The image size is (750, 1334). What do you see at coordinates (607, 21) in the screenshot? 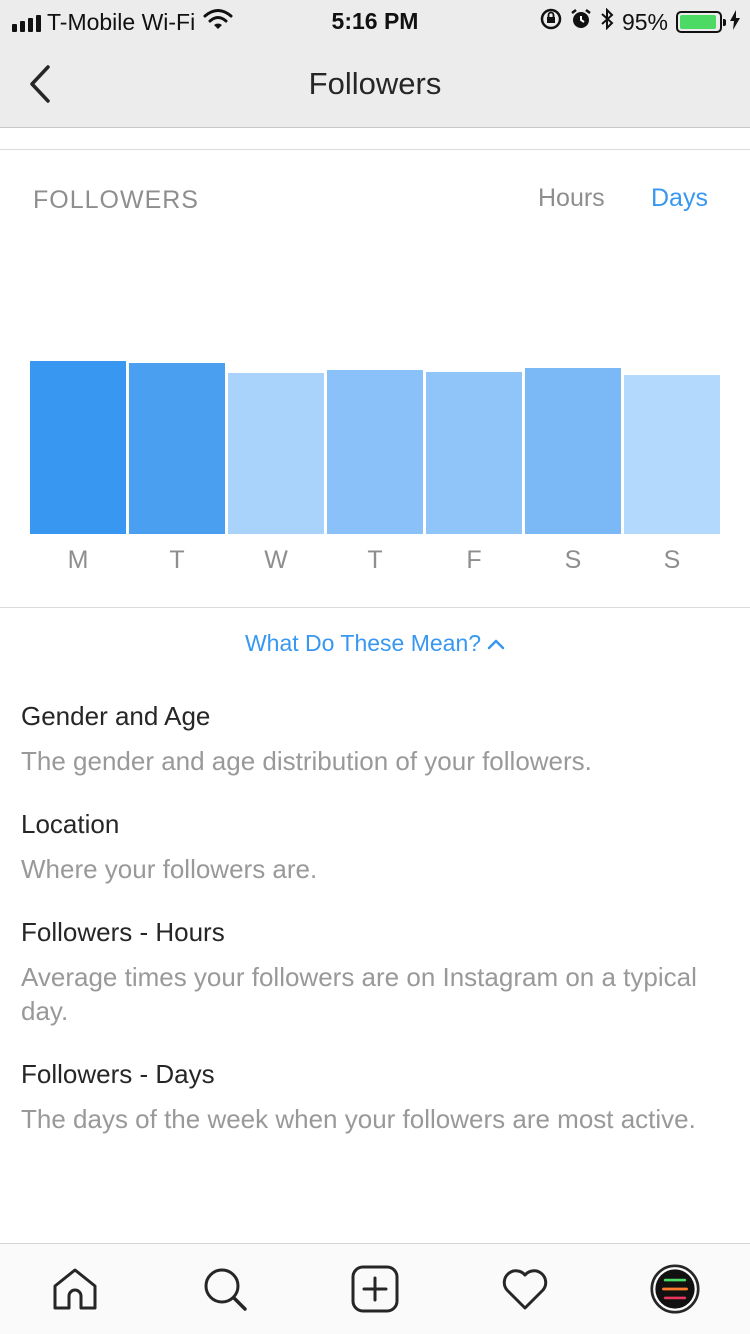
I see `bluetooth-icon` at bounding box center [607, 21].